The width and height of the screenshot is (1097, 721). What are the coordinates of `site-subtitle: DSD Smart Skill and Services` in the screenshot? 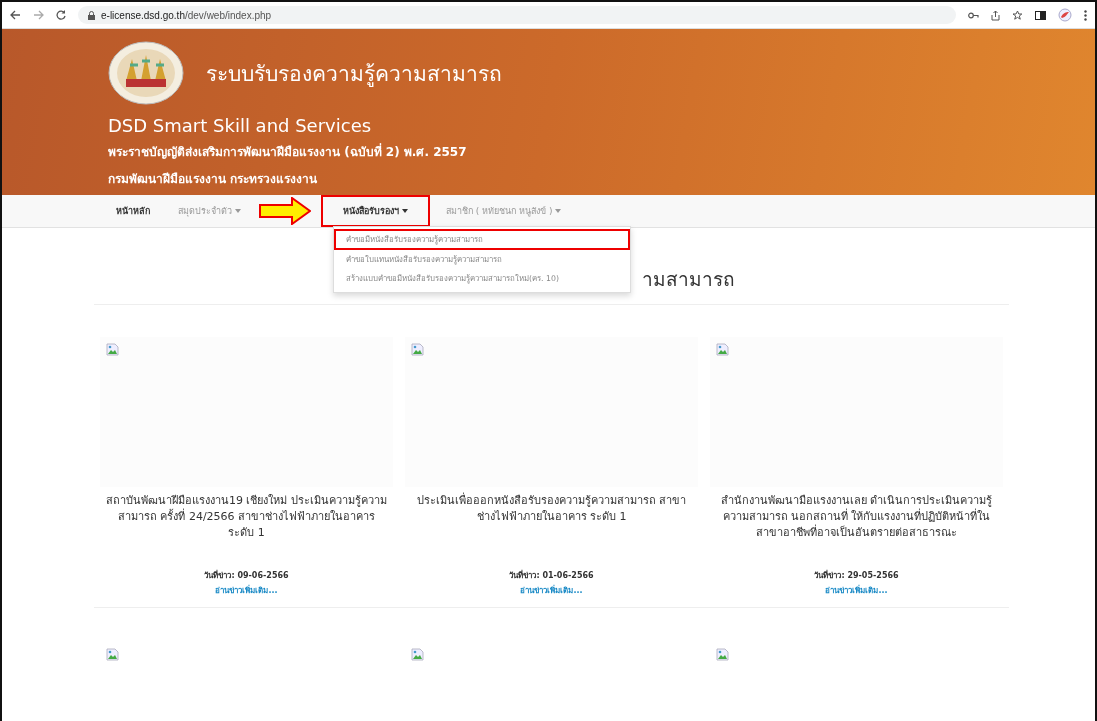 It's located at (240, 125).